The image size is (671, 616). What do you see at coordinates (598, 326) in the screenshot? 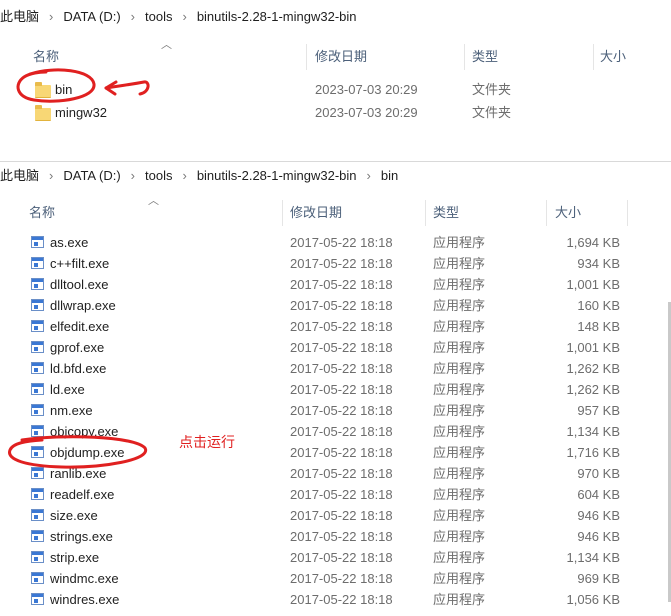
I see `file-size: 148 KB` at bounding box center [598, 326].